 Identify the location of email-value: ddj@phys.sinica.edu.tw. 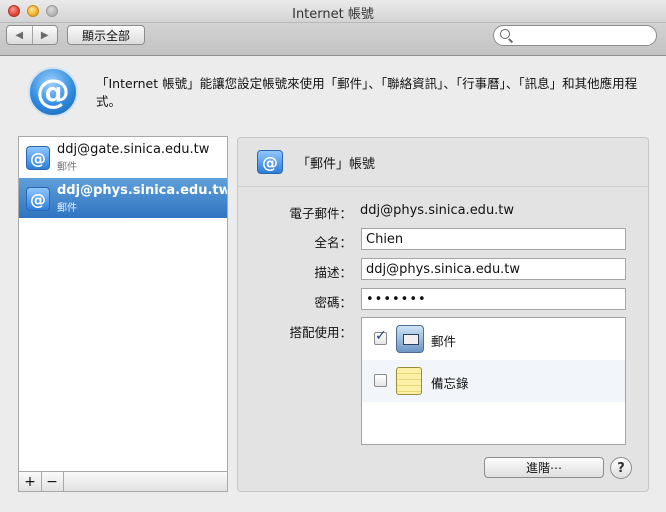
(437, 210).